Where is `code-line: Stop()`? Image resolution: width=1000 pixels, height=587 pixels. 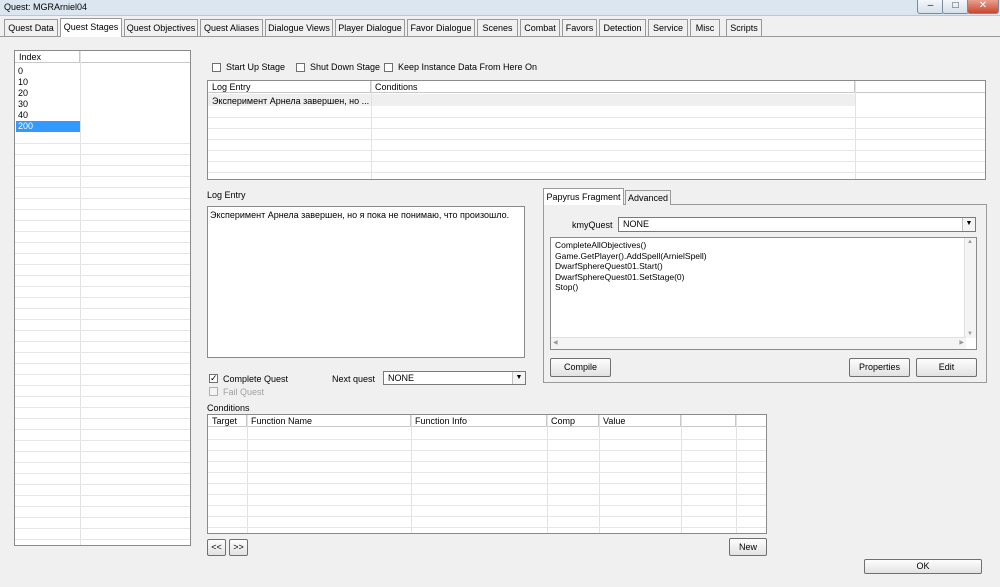 code-line: Stop() is located at coordinates (567, 287).